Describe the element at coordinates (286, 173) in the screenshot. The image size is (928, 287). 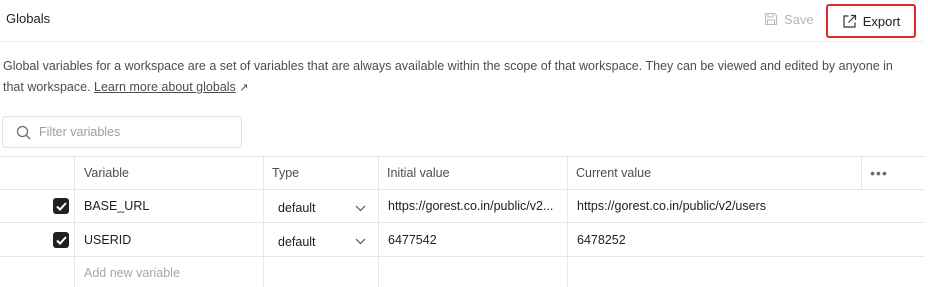
I see `header-type: Type` at that location.